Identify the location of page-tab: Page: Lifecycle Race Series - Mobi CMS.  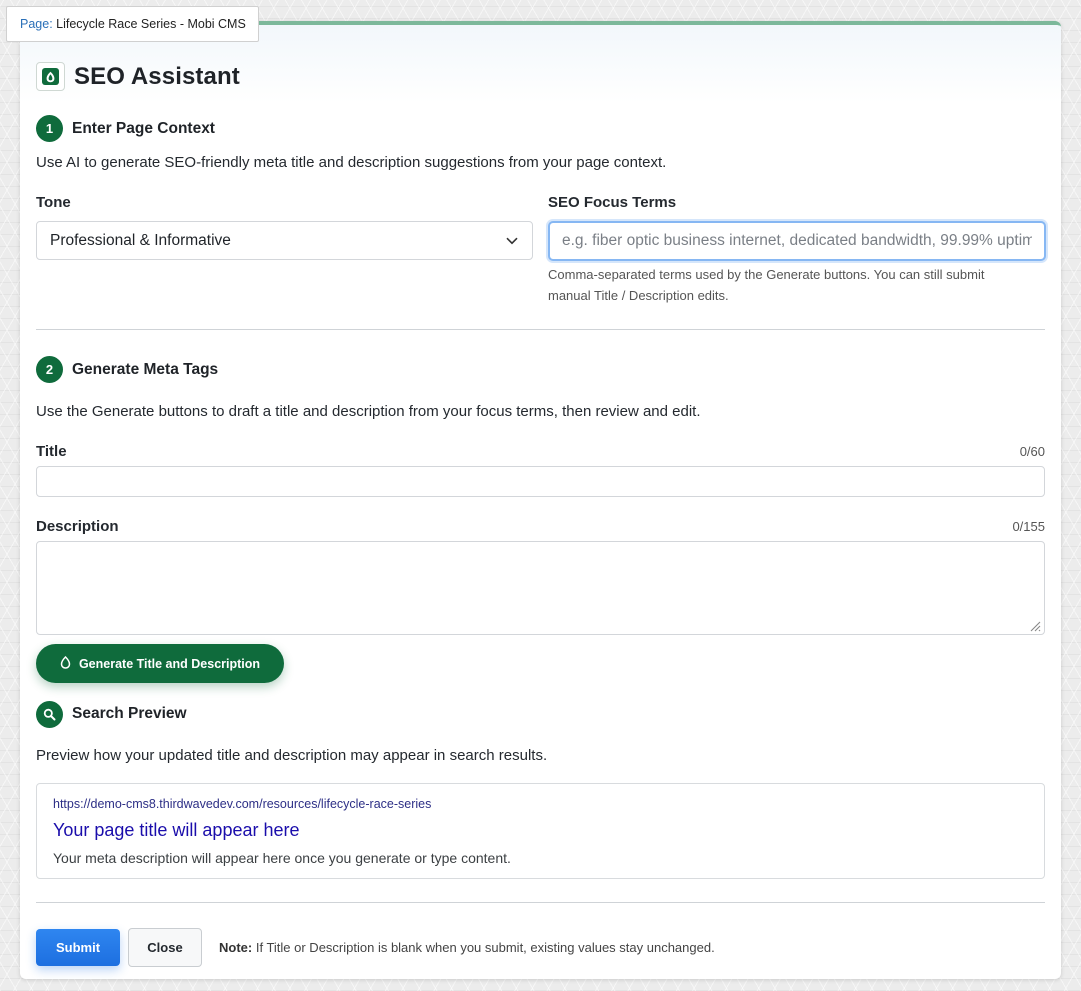
(132, 24).